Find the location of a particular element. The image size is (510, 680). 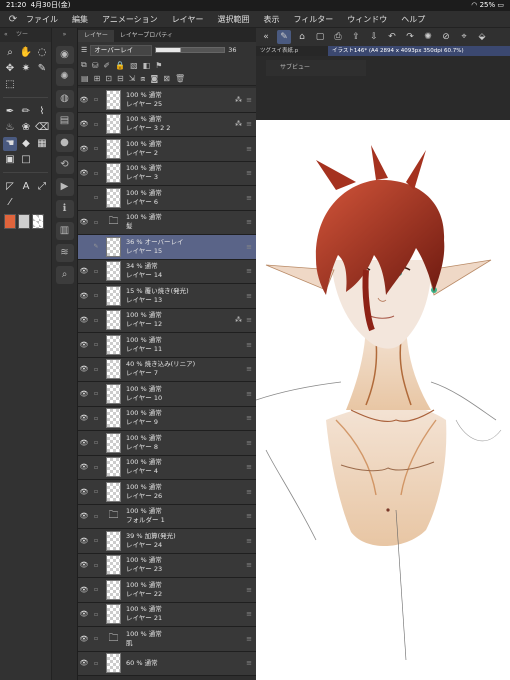

figure-icon: ▣ is located at coordinates (10, 160).